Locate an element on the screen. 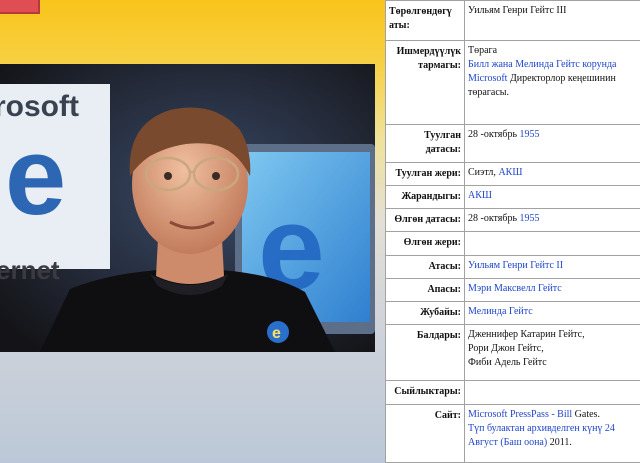  infobox-row-birth-date: Туулган датасы: 28 -октябрь 1955 is located at coordinates (512, 143).